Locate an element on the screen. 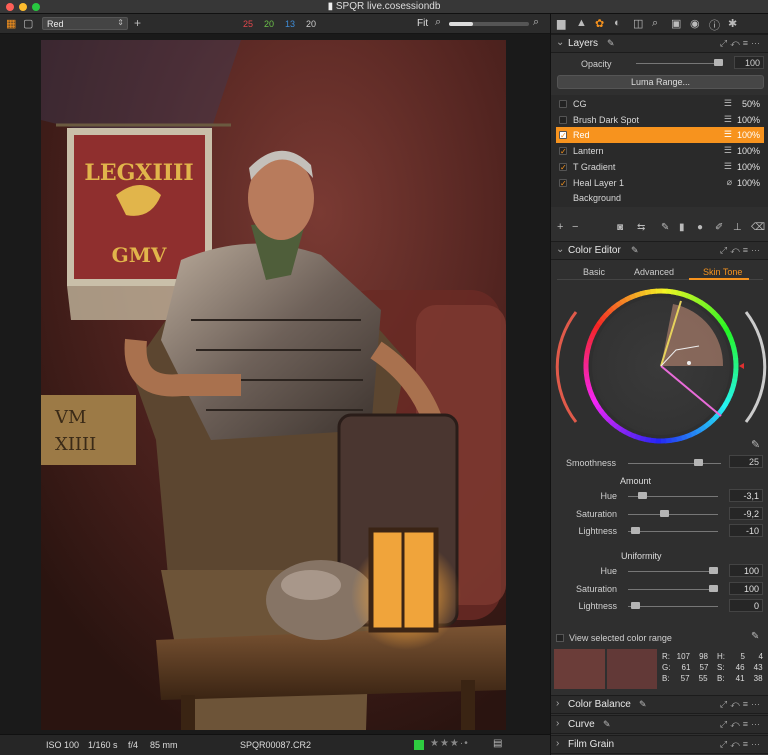 The image size is (768, 755). lens-icon: ◫ is located at coordinates (638, 23).